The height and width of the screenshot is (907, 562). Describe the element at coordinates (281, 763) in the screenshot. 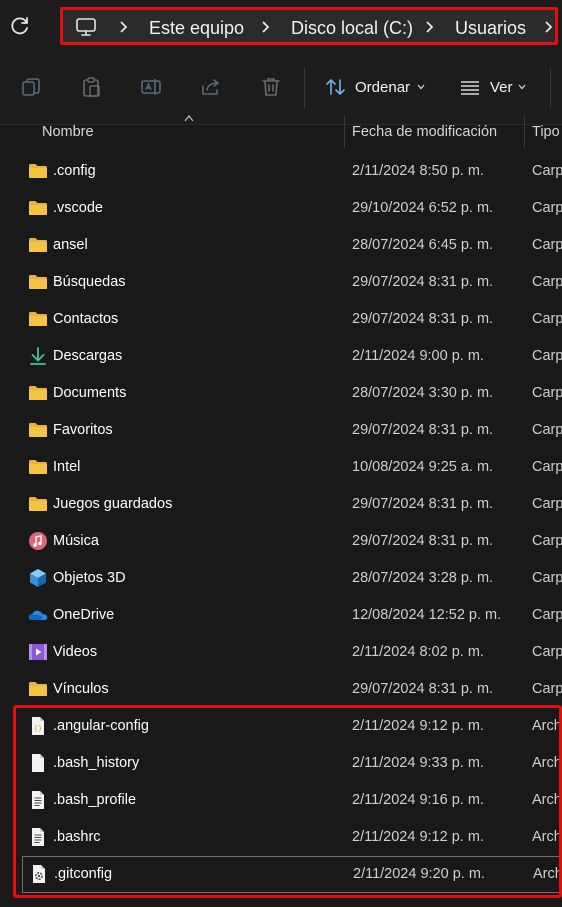

I see `file-row: .bash_history 2/11/2024 9:33 p. m. Arch` at that location.